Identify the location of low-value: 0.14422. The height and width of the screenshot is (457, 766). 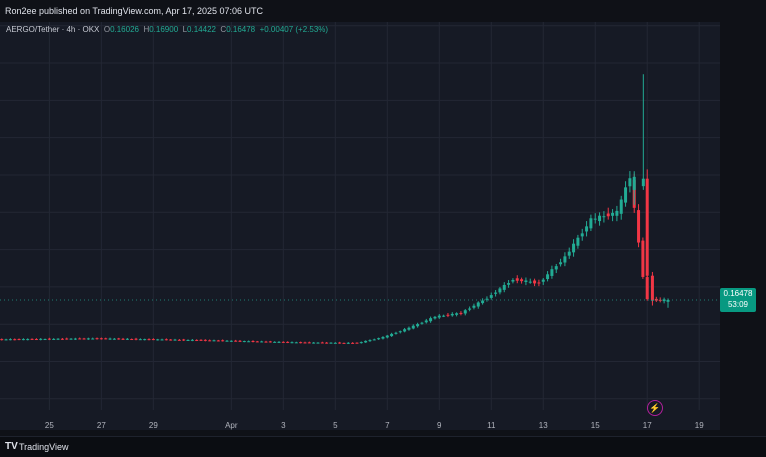
(201, 29).